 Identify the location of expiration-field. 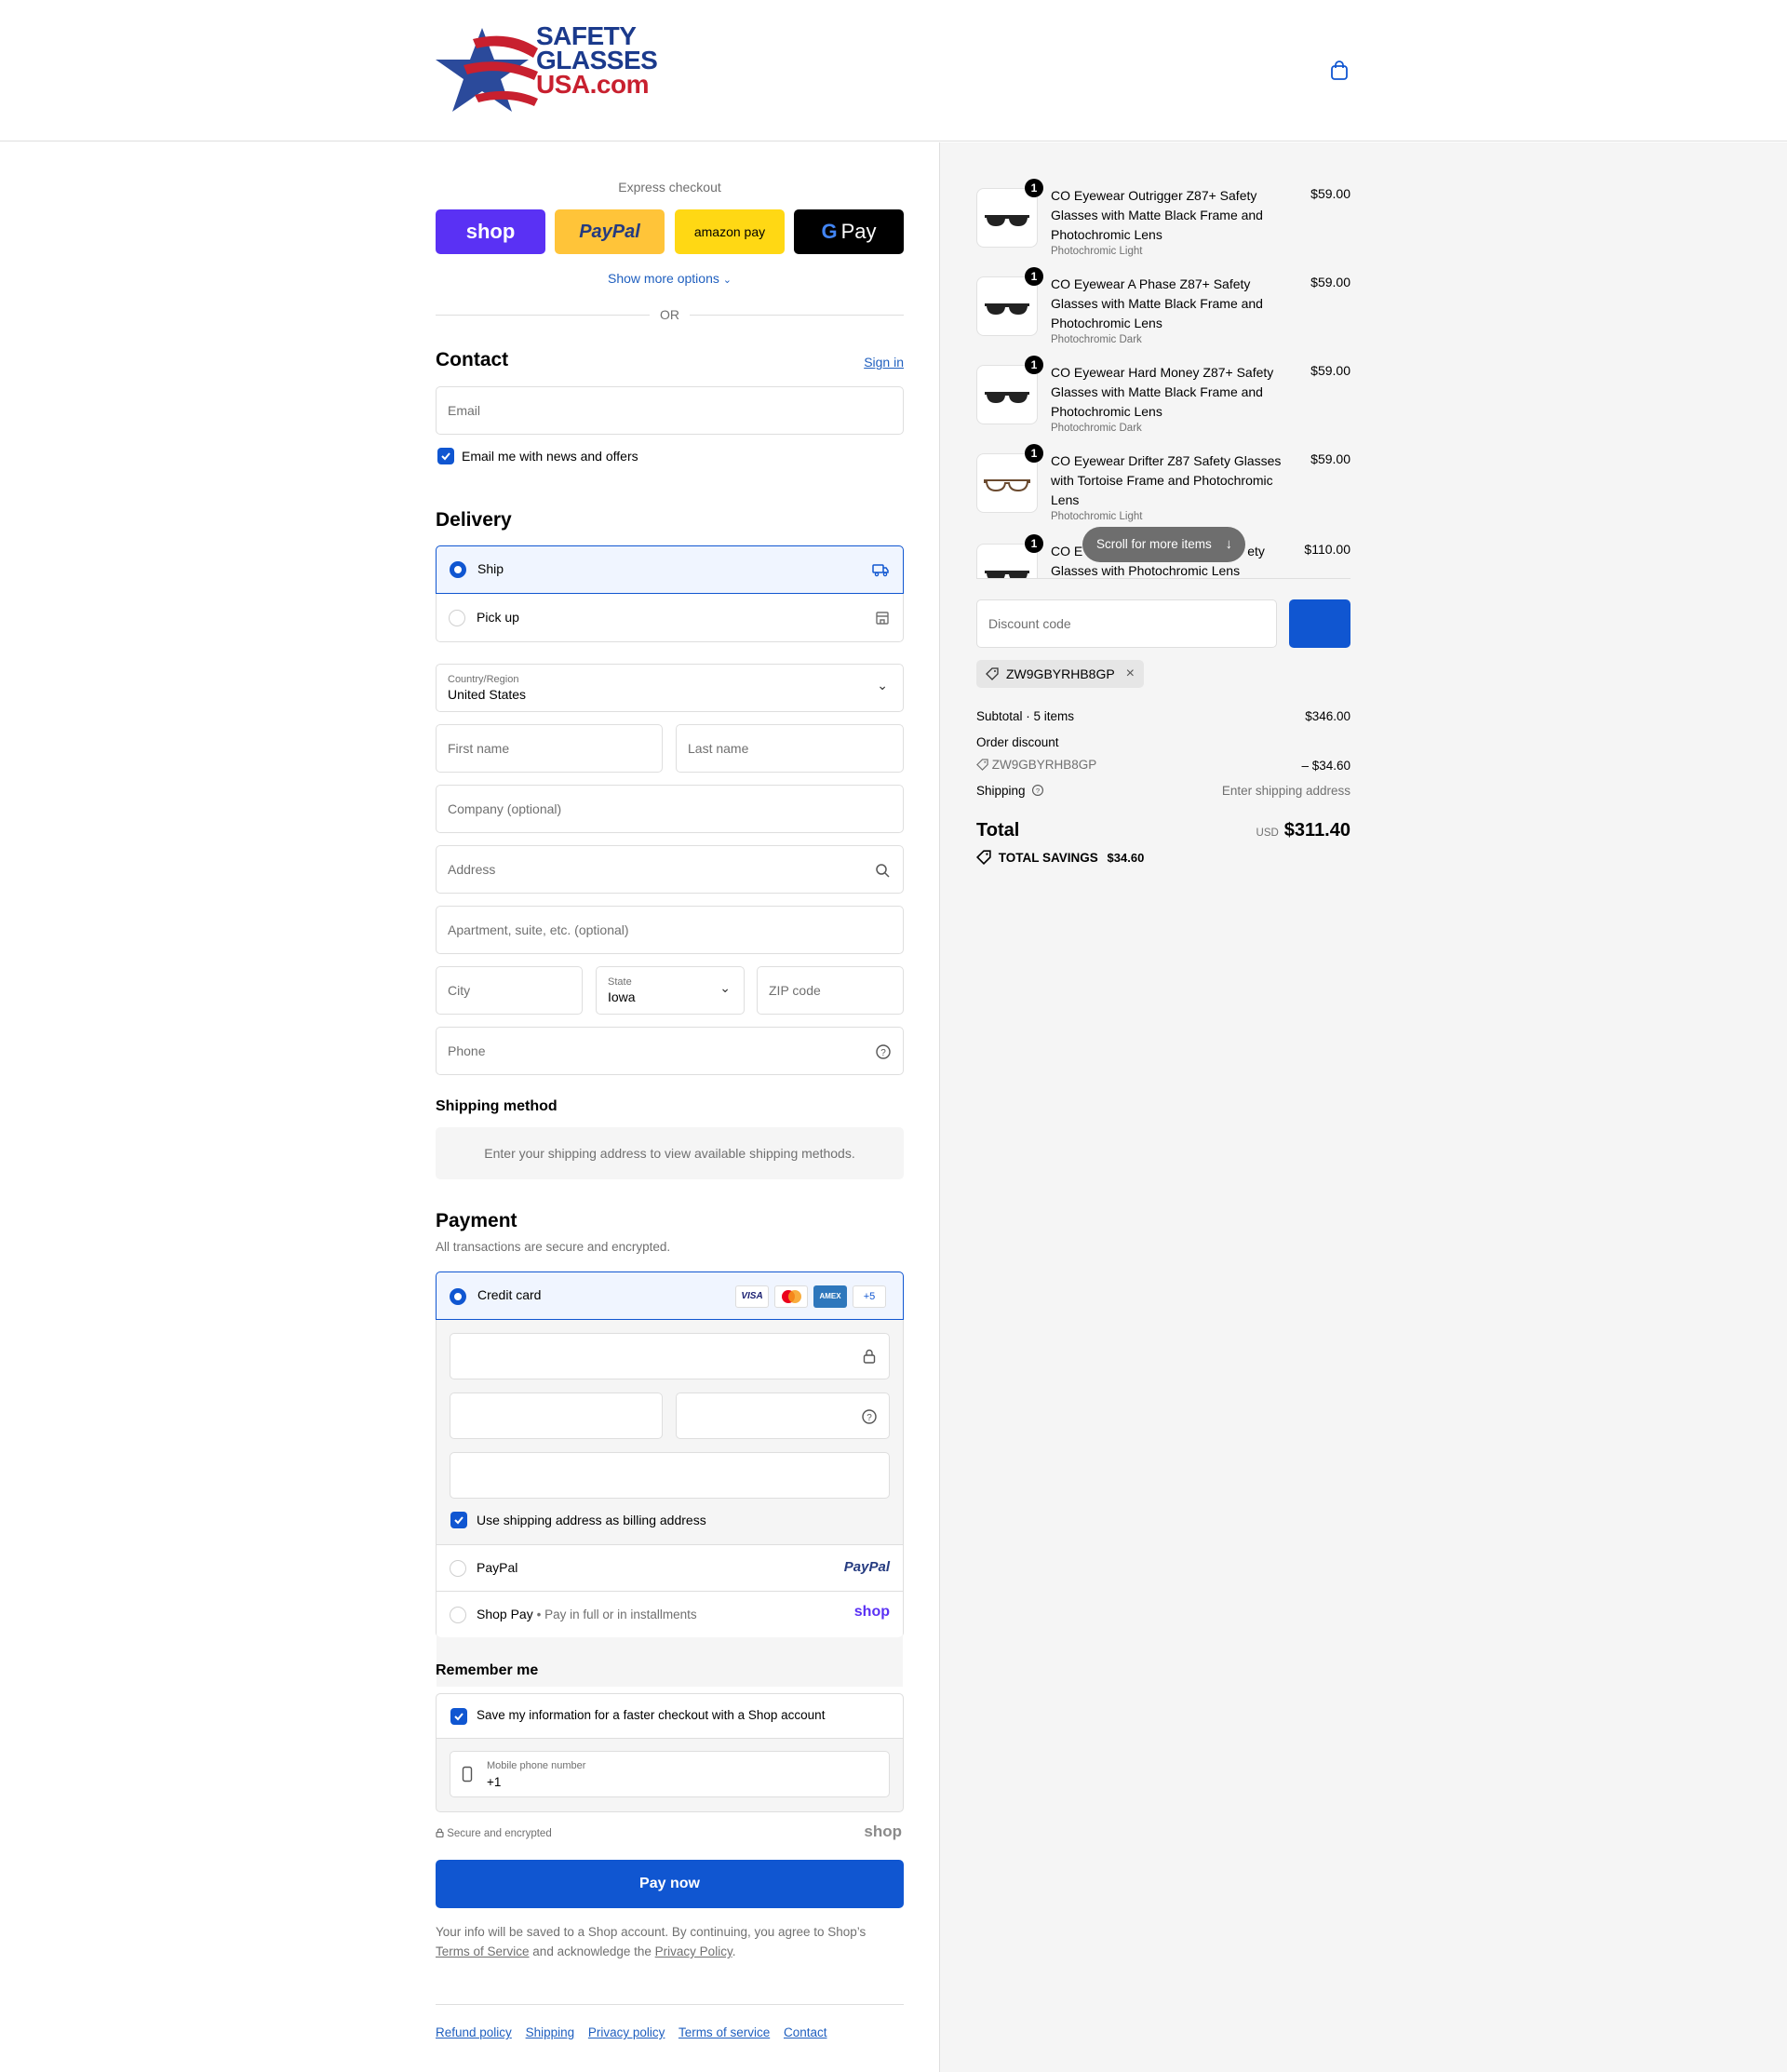
(556, 1416).